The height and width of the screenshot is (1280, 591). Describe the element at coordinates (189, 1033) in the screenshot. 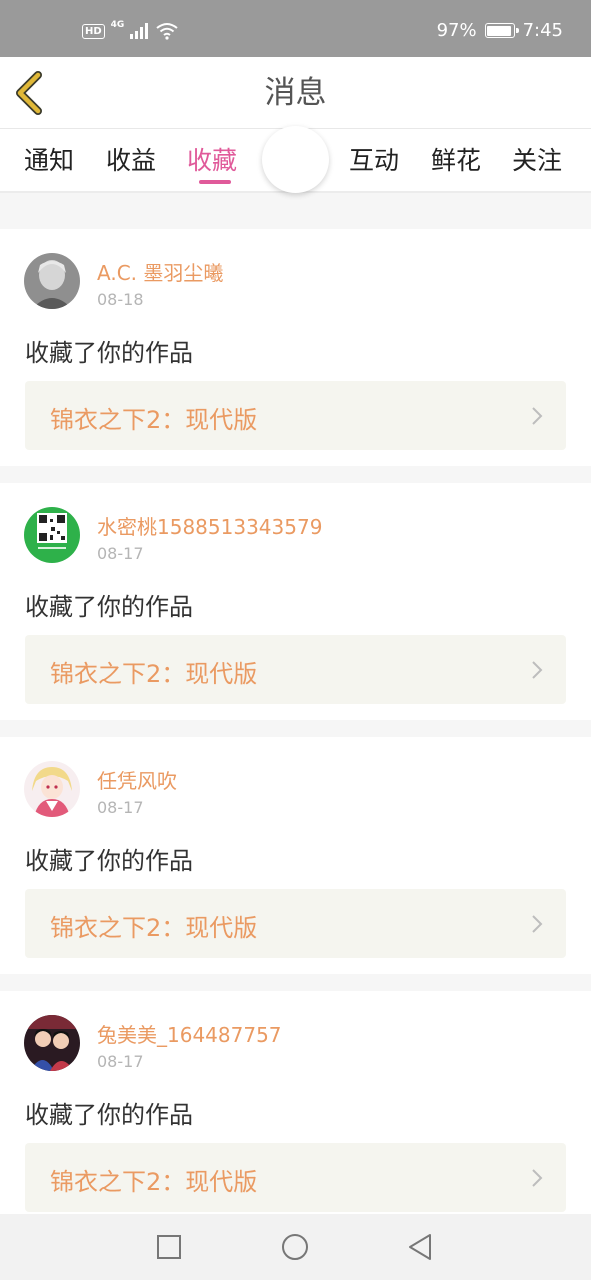

I see `username: 兔美美_164487757` at that location.